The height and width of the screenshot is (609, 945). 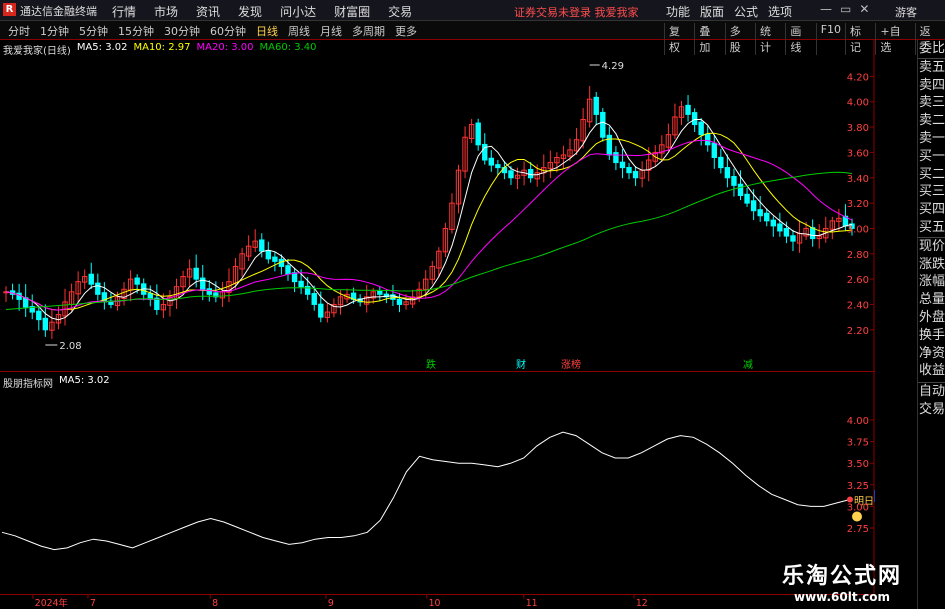 I want to click on period-tab: 周线, so click(x=299, y=31).